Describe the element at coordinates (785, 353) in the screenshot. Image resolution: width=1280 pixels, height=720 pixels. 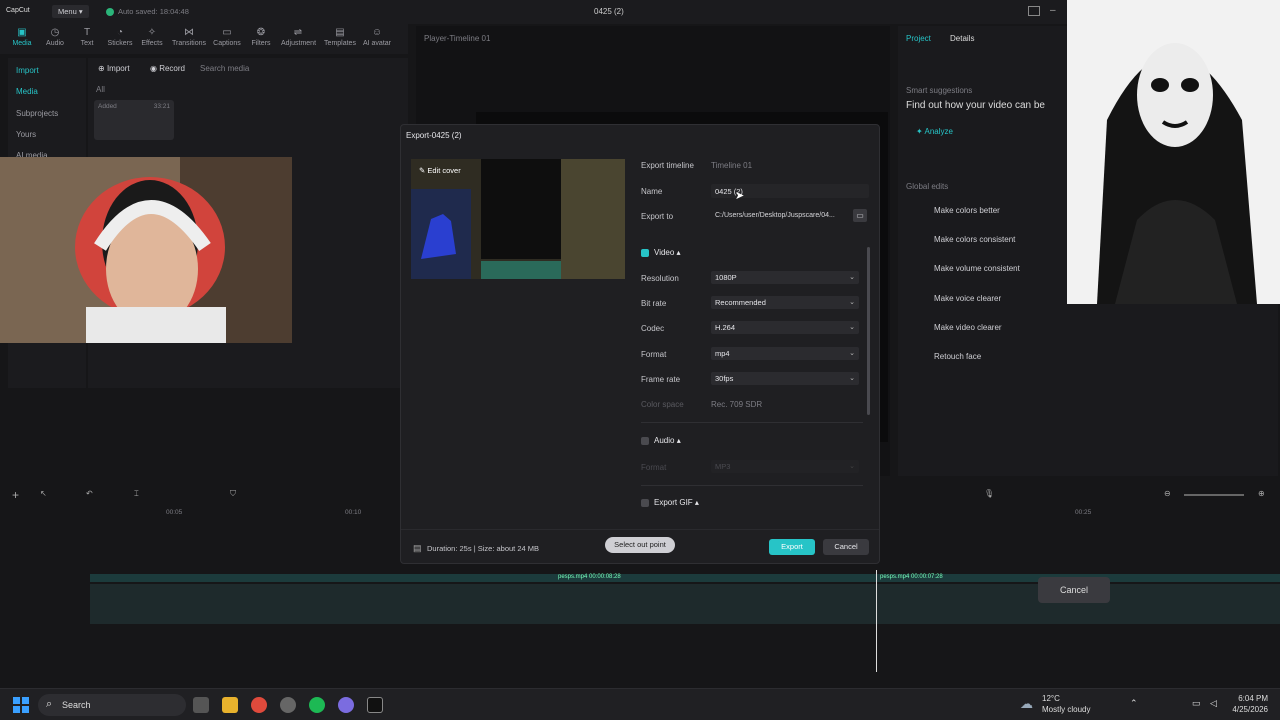
I see `format-select: mp4 ⌄` at that location.